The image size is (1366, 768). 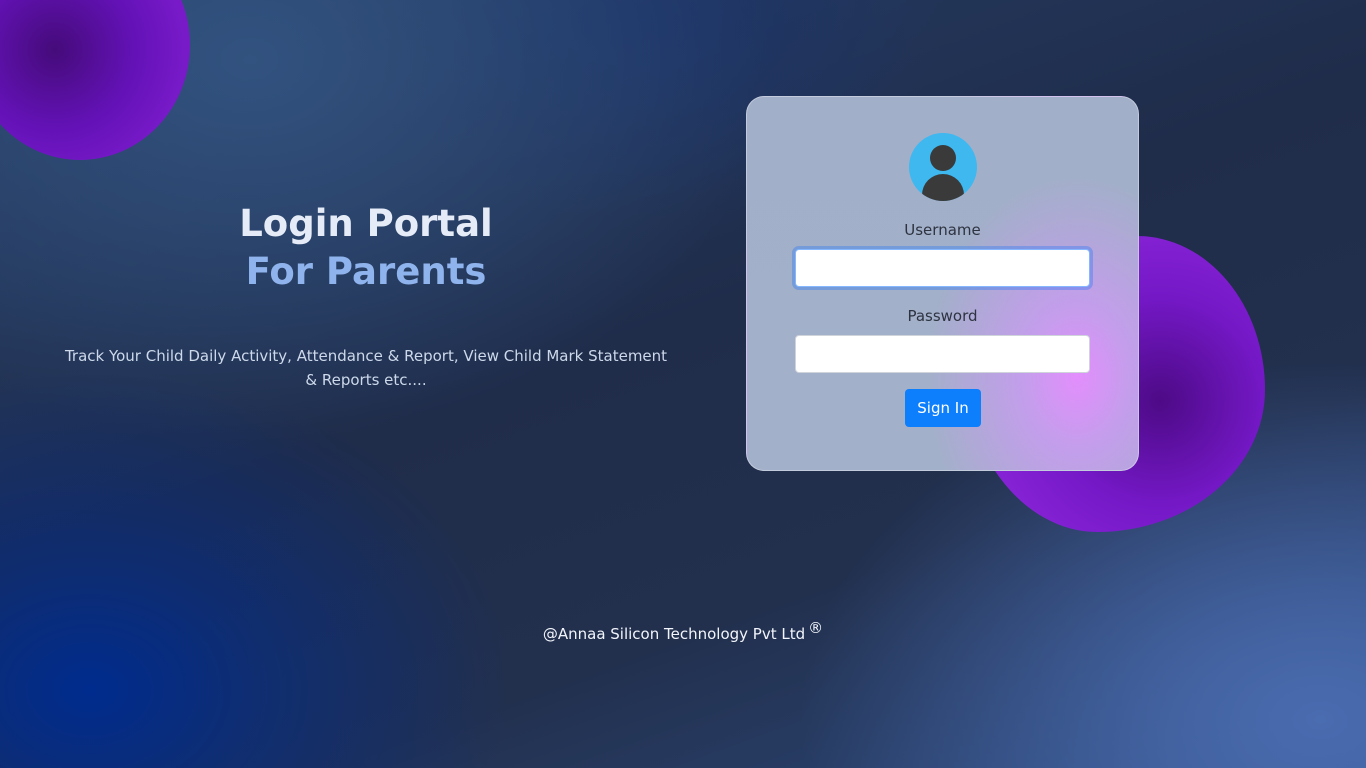 What do you see at coordinates (943, 158) in the screenshot?
I see `avatar-head` at bounding box center [943, 158].